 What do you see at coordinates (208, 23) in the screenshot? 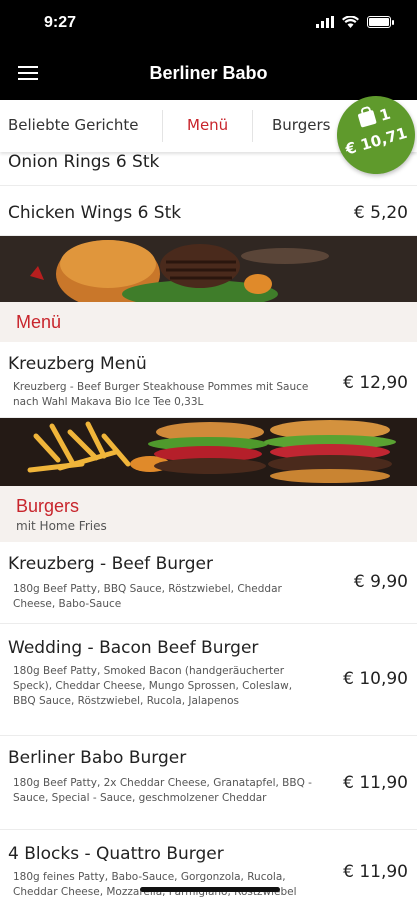
I see `status-bar: 9:27` at bounding box center [208, 23].